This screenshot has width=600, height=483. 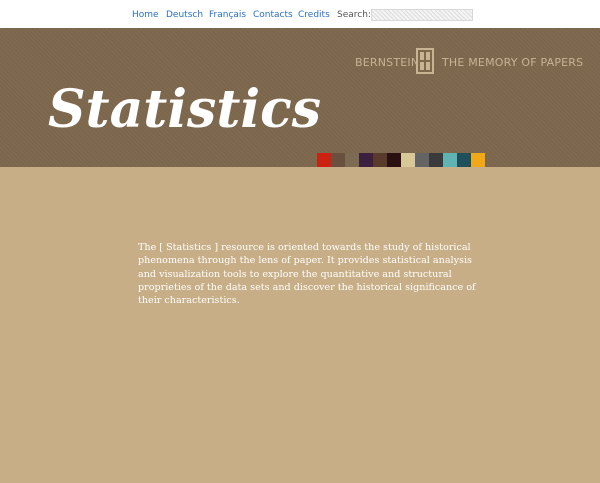 What do you see at coordinates (513, 62) in the screenshot?
I see `brand-name-right: THE MEMORY OF PAPERS` at bounding box center [513, 62].